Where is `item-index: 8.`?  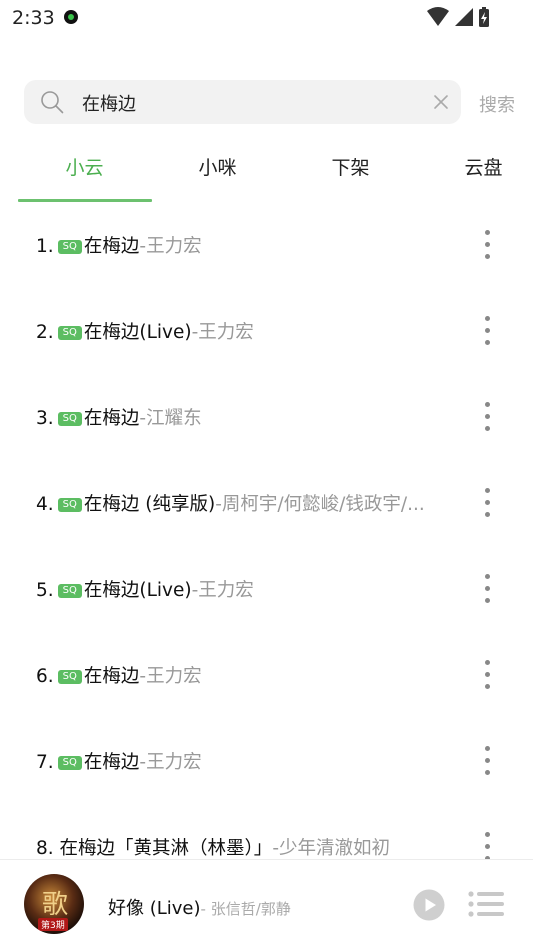 item-index: 8. is located at coordinates (45, 848).